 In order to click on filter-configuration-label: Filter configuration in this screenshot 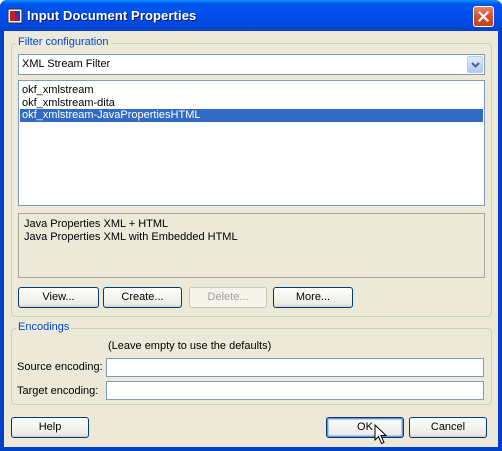, I will do `click(63, 42)`.